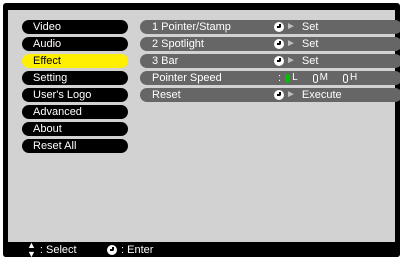 This screenshot has width=403, height=260. I want to click on submenu-row-pointer-speed: Pointer Speed : L M H, so click(270, 78).